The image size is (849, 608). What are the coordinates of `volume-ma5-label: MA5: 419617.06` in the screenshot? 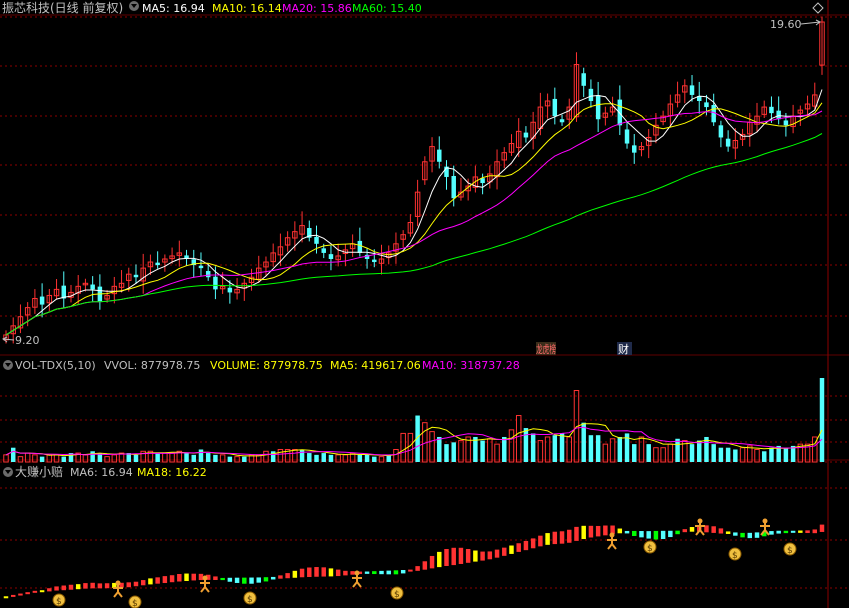 It's located at (375, 365).